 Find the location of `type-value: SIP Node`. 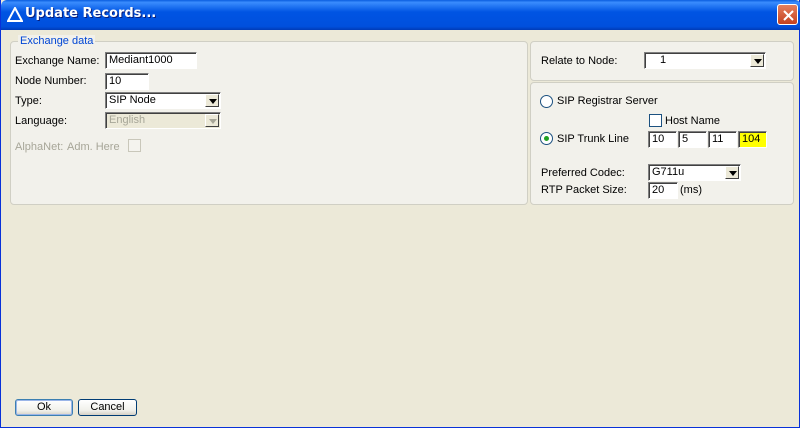

type-value: SIP Node is located at coordinates (132, 100).